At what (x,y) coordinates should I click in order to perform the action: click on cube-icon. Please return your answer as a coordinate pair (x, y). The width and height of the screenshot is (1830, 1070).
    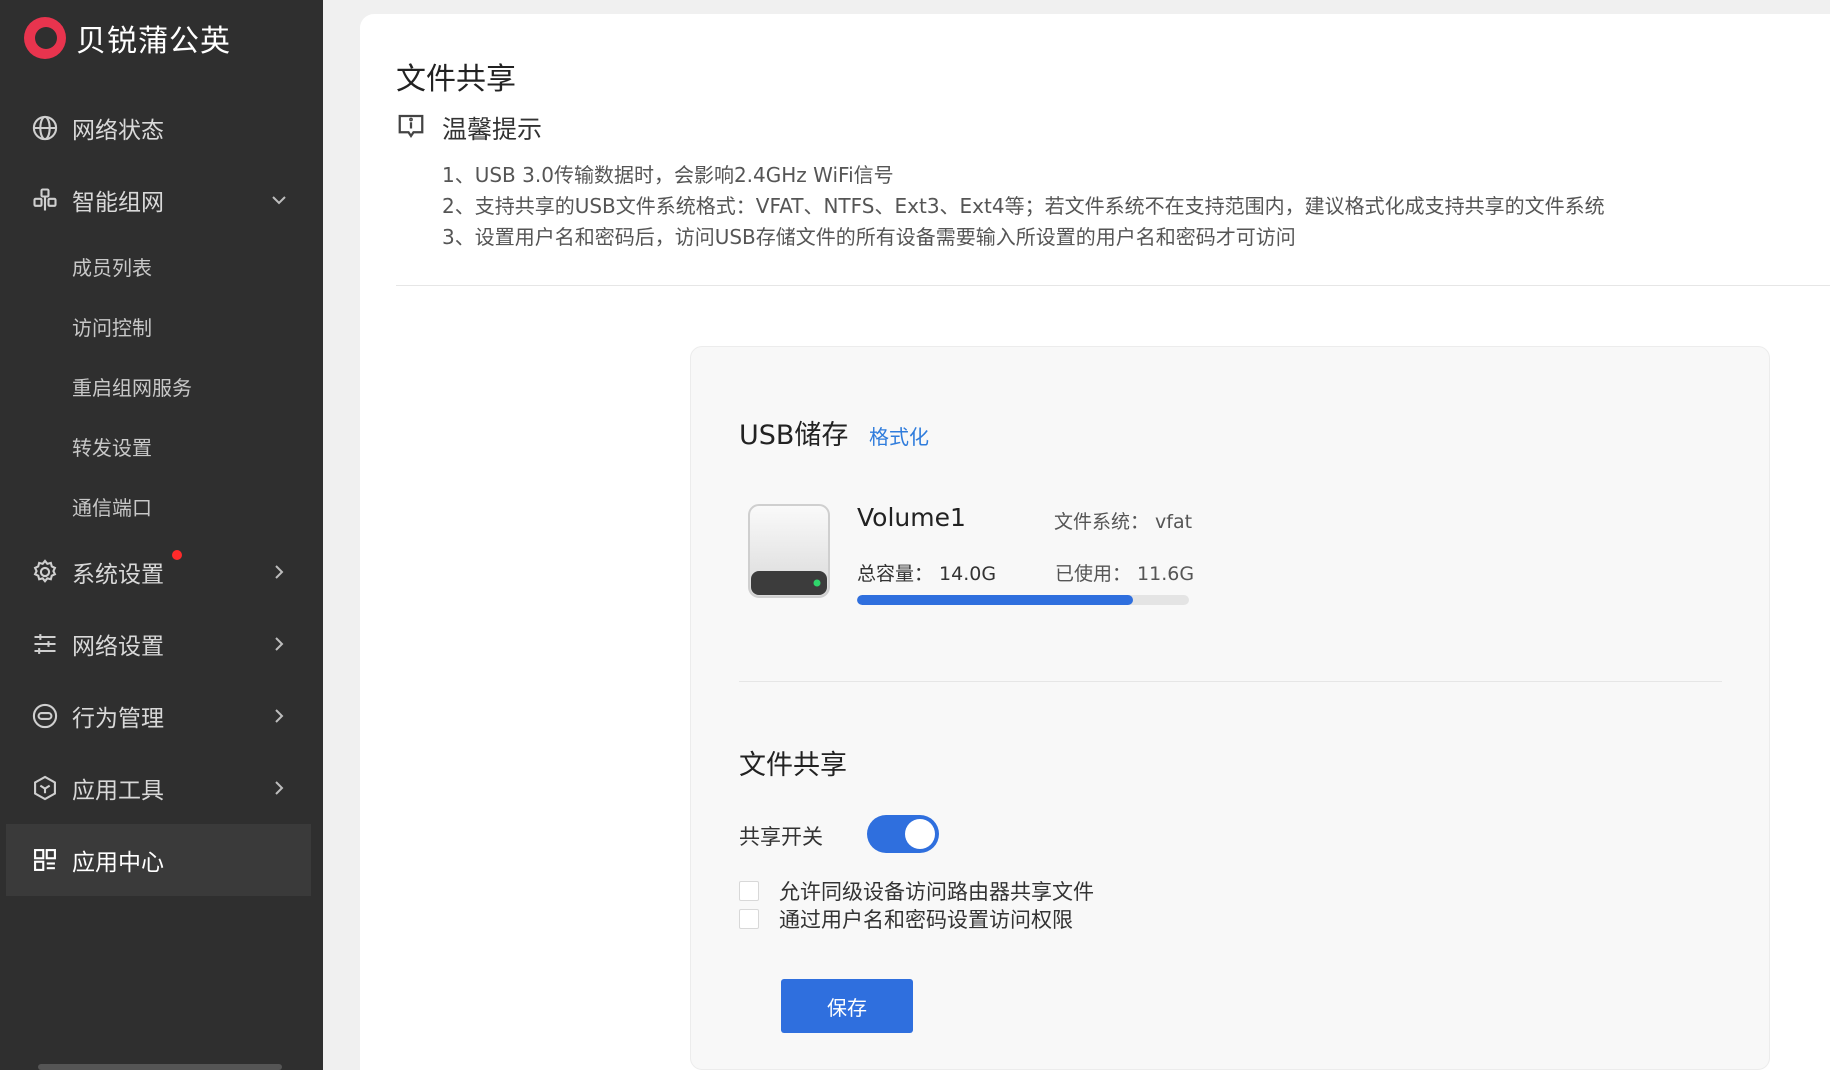
    Looking at the image, I should click on (45, 788).